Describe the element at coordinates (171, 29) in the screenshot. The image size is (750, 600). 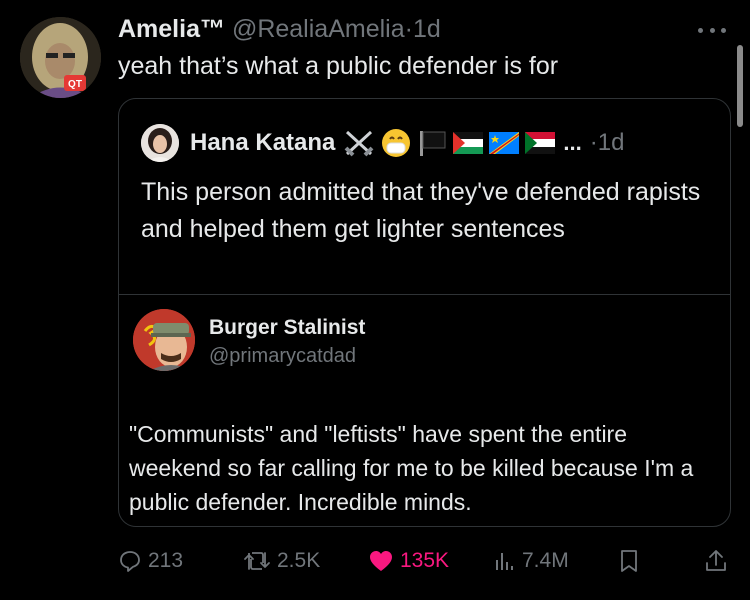
I see `author-name: Amelia™` at that location.